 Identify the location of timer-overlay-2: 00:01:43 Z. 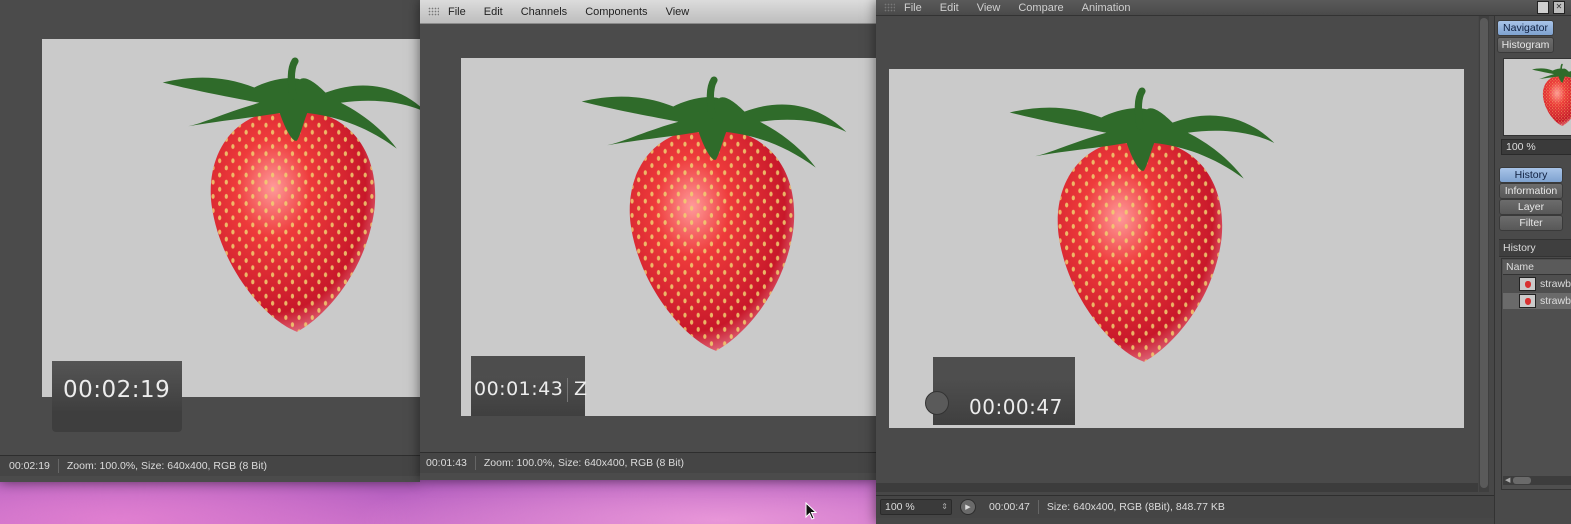
(529, 386).